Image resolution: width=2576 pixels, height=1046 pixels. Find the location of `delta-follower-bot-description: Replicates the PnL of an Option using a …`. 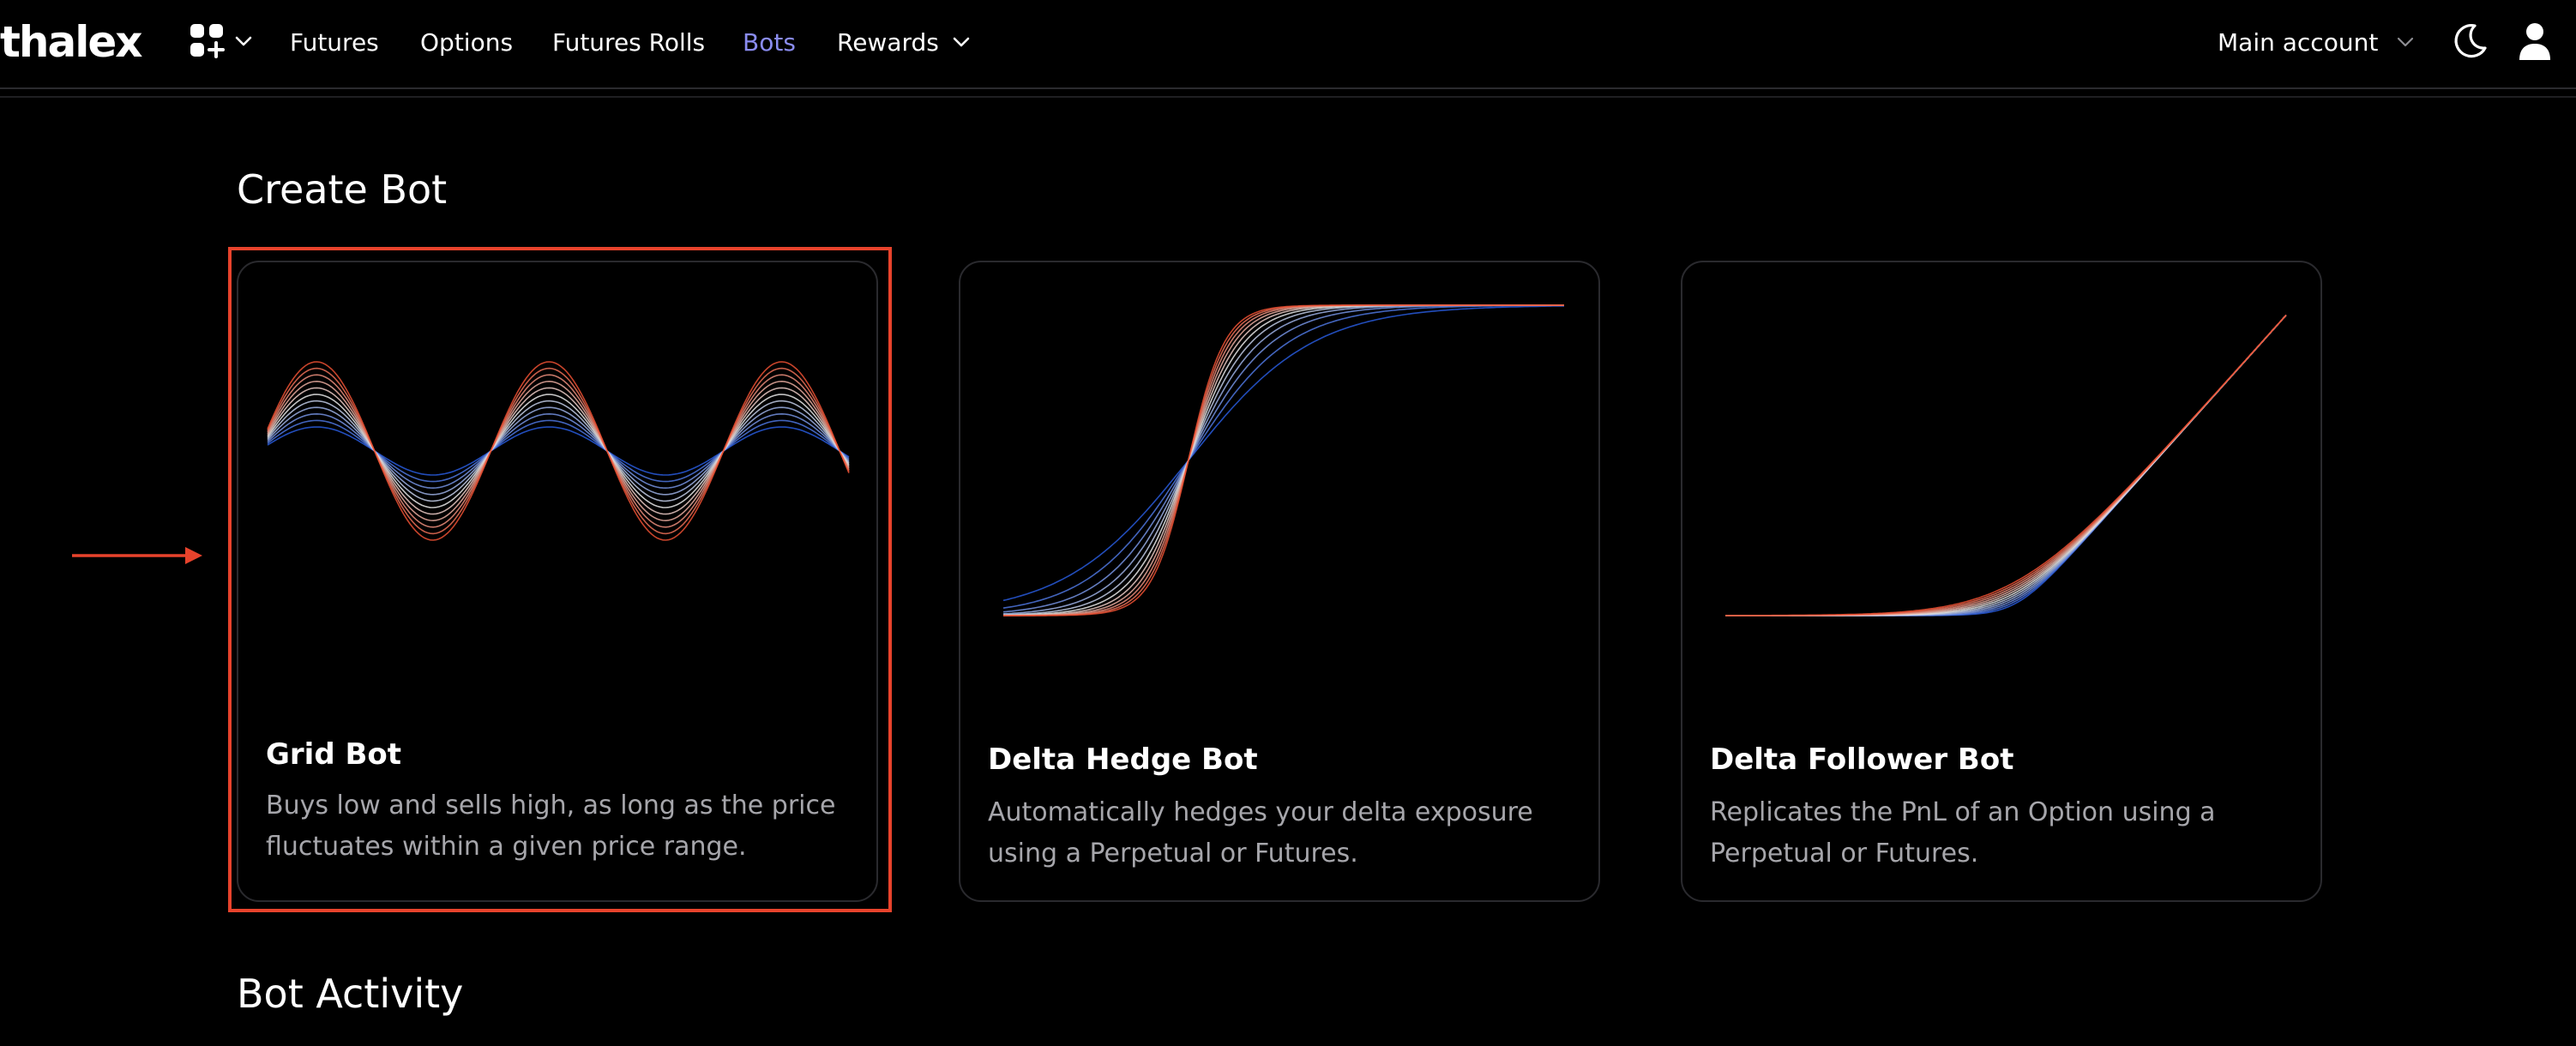

delta-follower-bot-description: Replicates the PnL of an Option using a … is located at coordinates (1963, 833).